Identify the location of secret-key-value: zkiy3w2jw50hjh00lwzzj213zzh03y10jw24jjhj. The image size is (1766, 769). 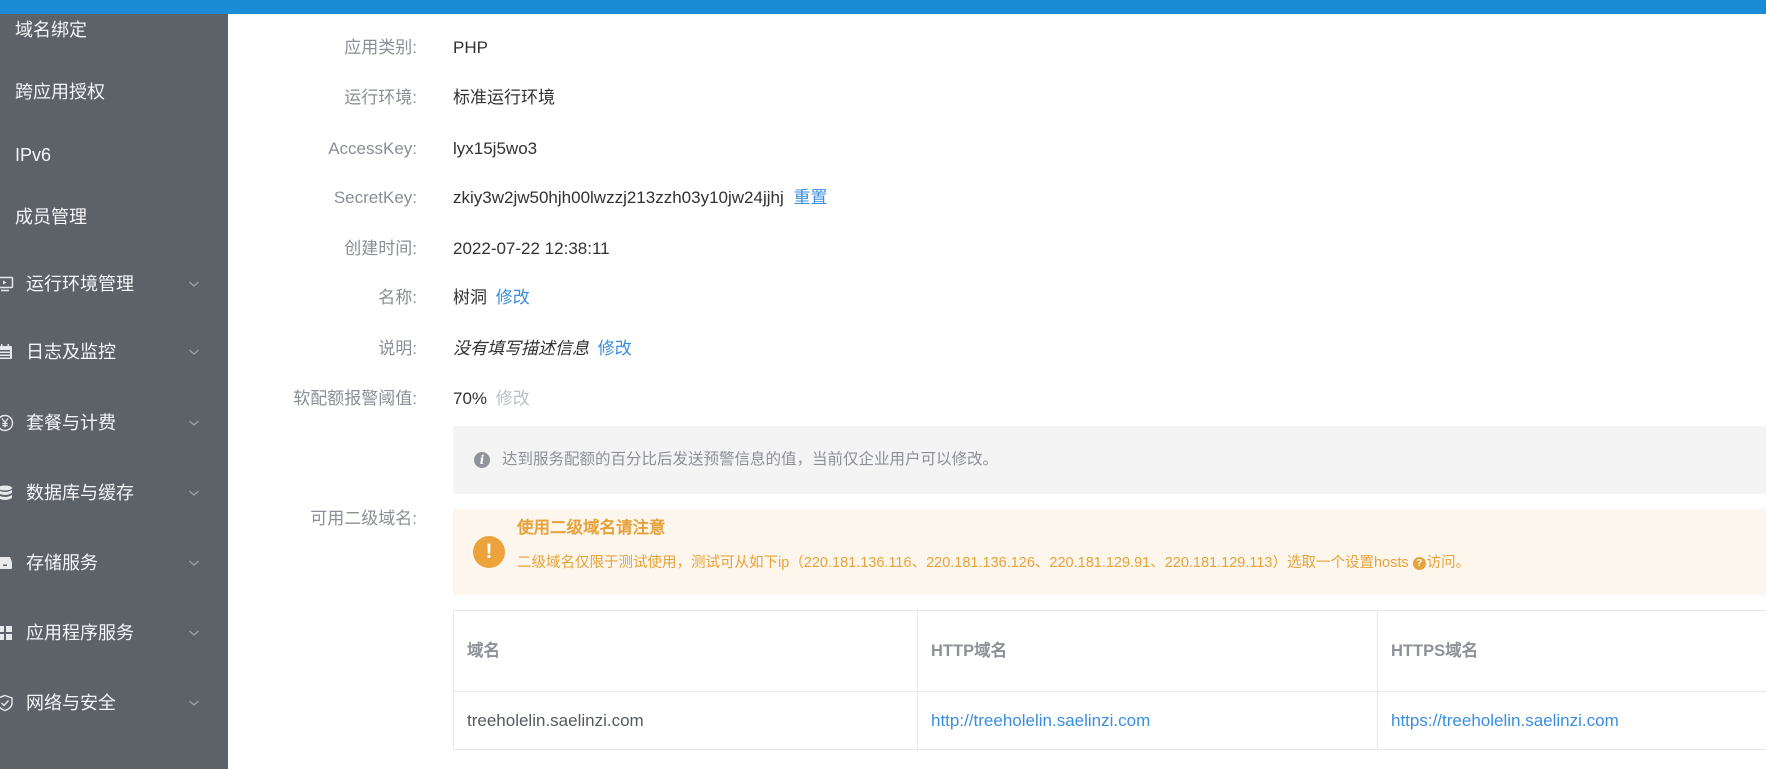
(618, 197).